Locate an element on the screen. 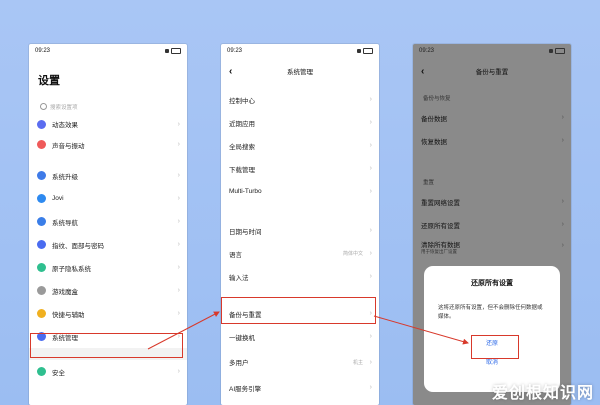 The height and width of the screenshot is (405, 600). settings-item-security: 安全 › is located at coordinates (108, 371).